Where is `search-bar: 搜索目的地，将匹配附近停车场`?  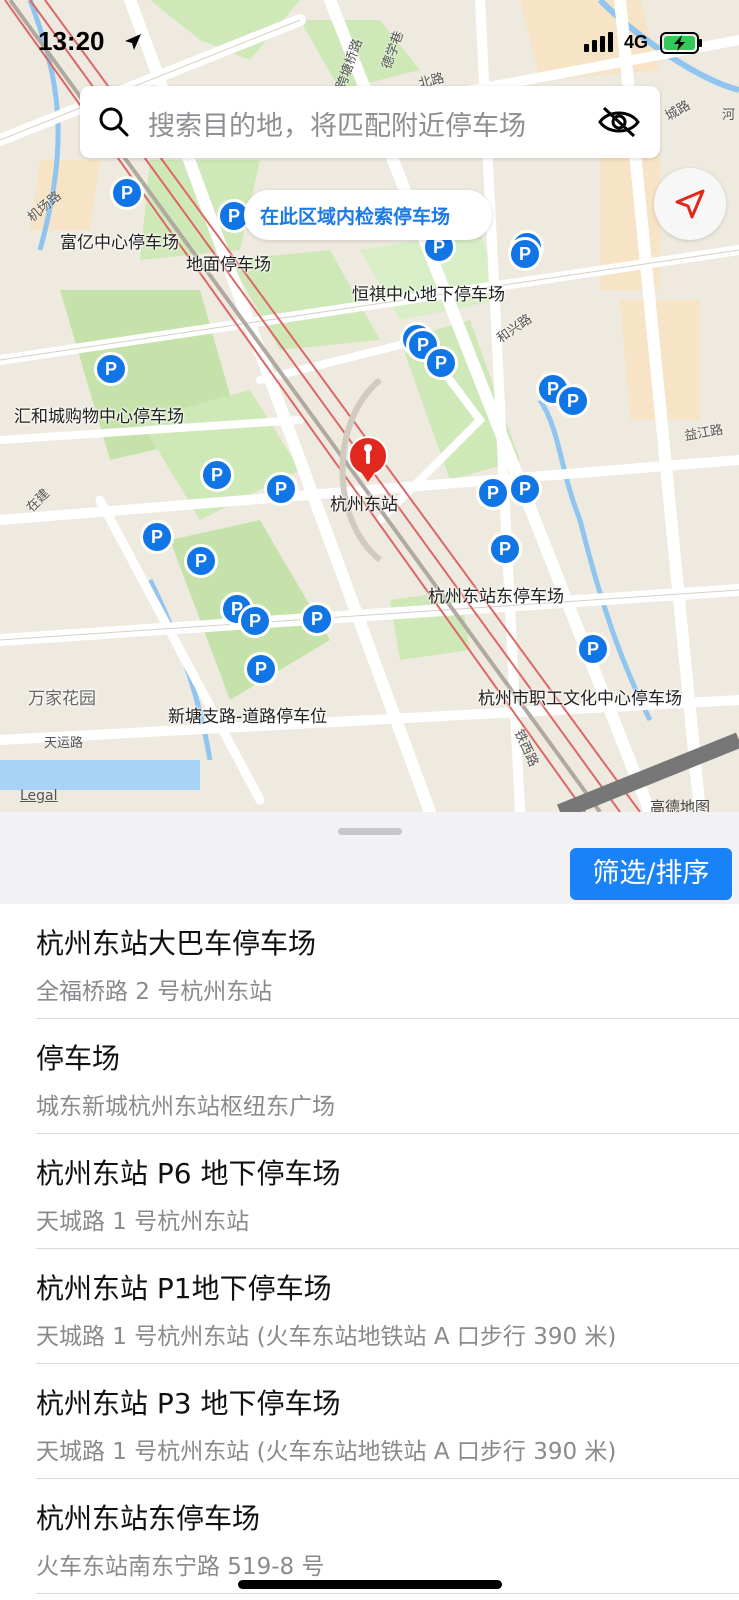 search-bar: 搜索目的地，将匹配附近停车场 is located at coordinates (370, 122).